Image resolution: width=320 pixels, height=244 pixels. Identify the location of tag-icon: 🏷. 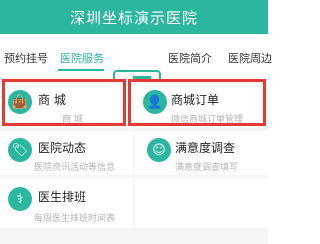
(20, 150).